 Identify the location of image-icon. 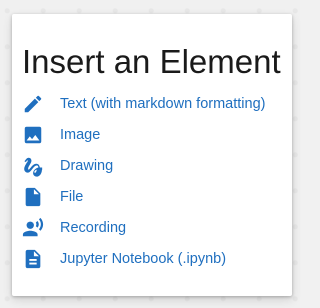
(33, 135).